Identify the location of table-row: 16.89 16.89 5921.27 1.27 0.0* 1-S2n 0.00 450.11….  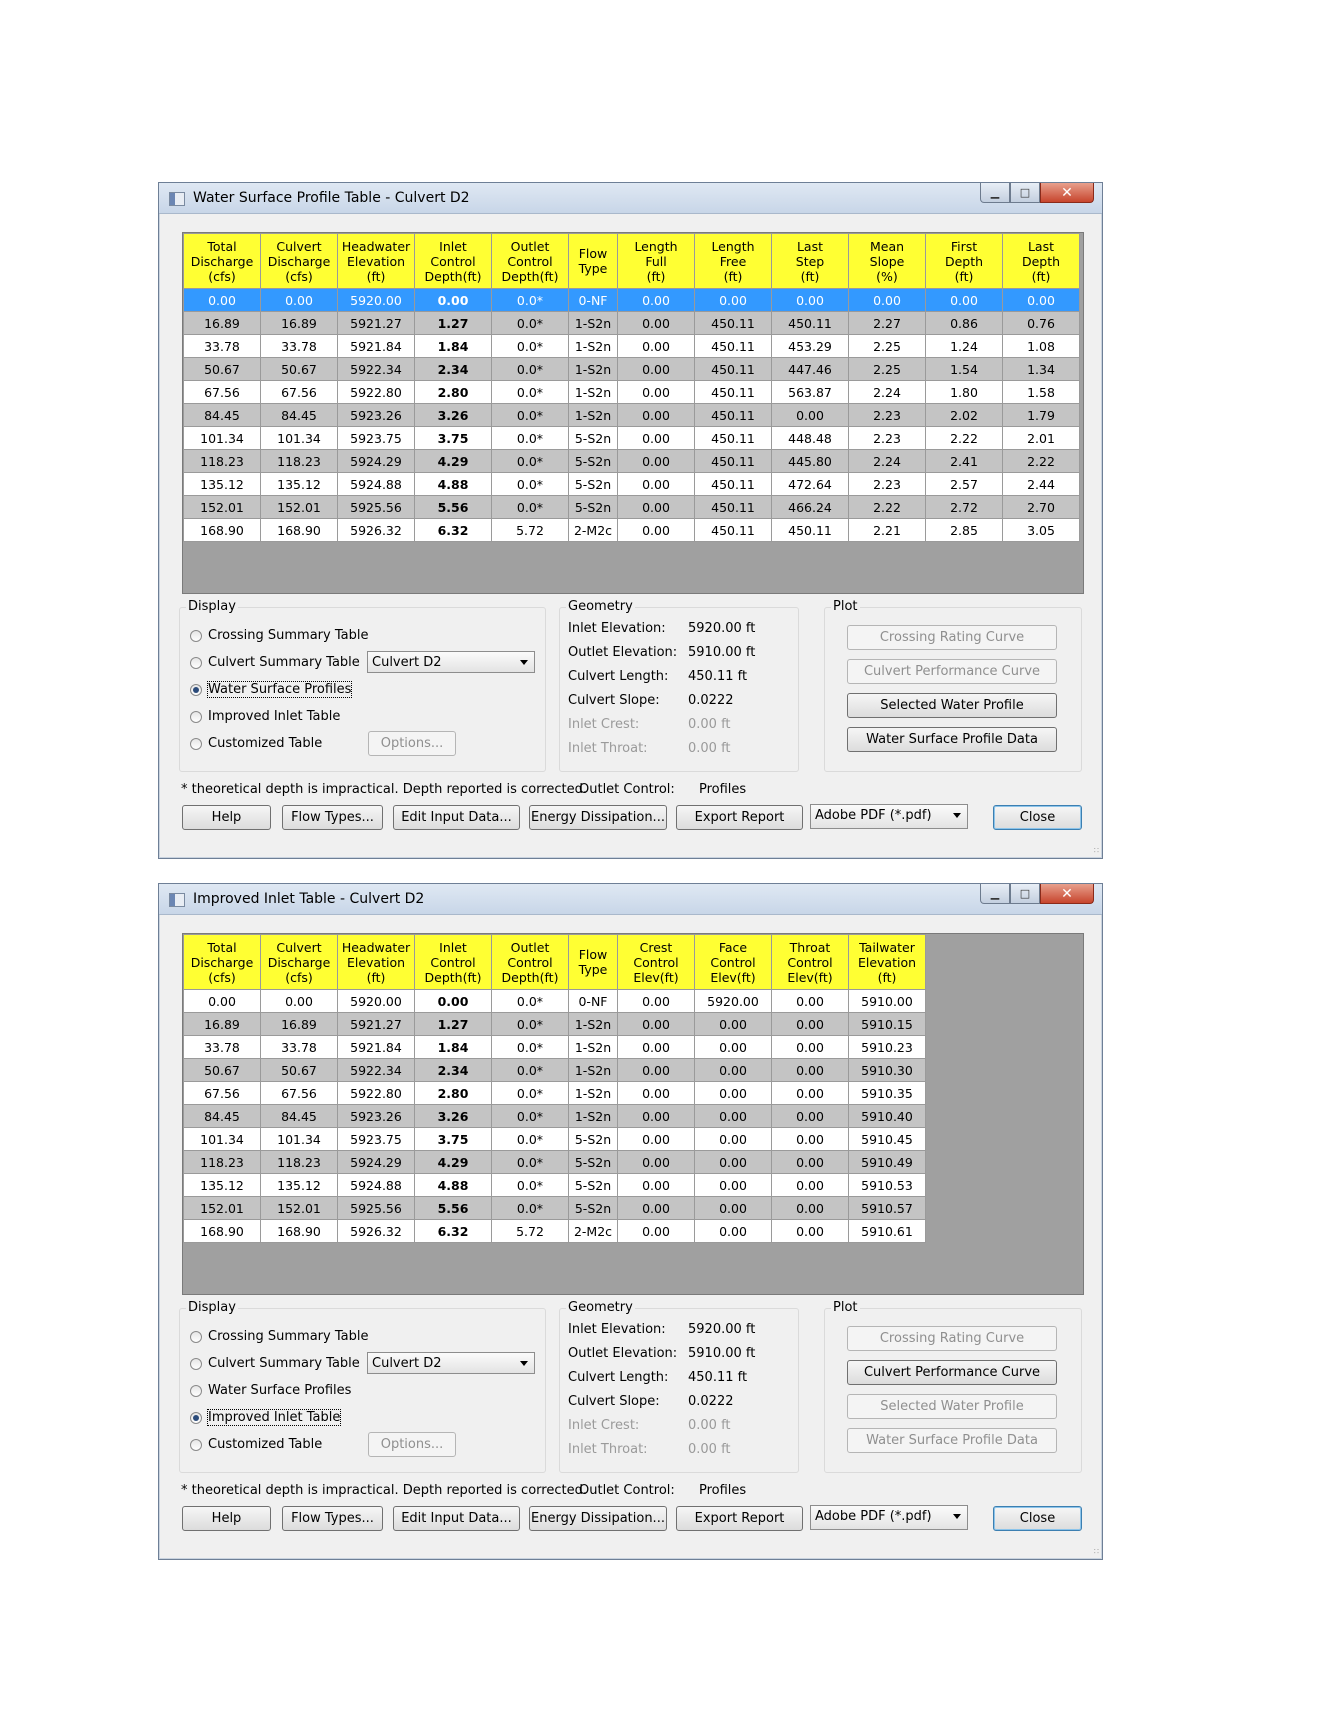
(631, 323).